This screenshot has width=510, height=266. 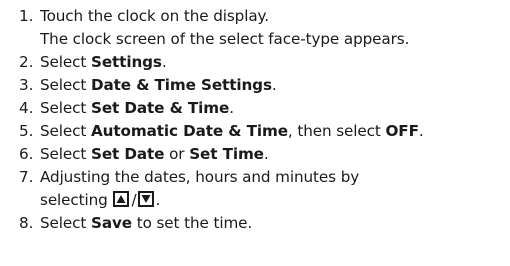 I want to click on step-line: selecting /., so click(x=272, y=200).